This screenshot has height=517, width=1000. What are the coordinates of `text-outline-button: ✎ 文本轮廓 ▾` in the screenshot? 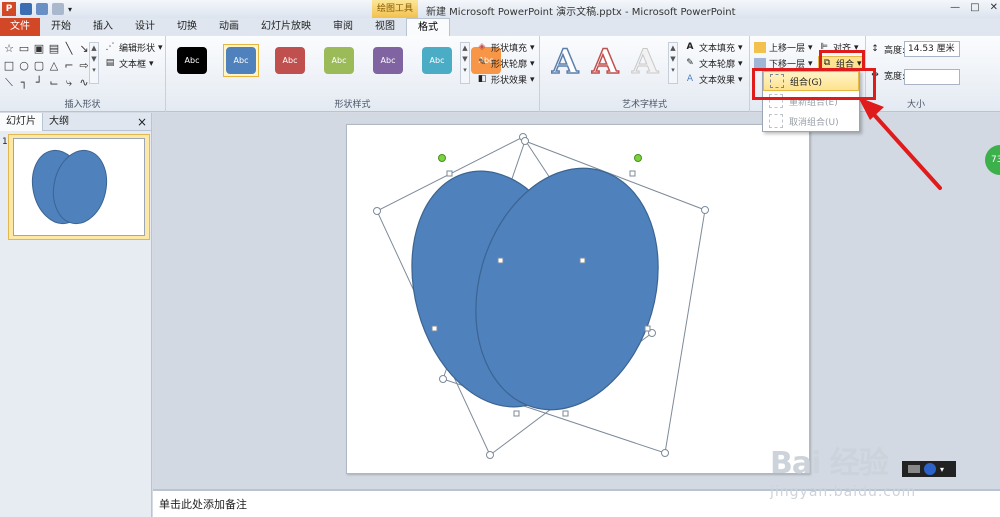 It's located at (713, 63).